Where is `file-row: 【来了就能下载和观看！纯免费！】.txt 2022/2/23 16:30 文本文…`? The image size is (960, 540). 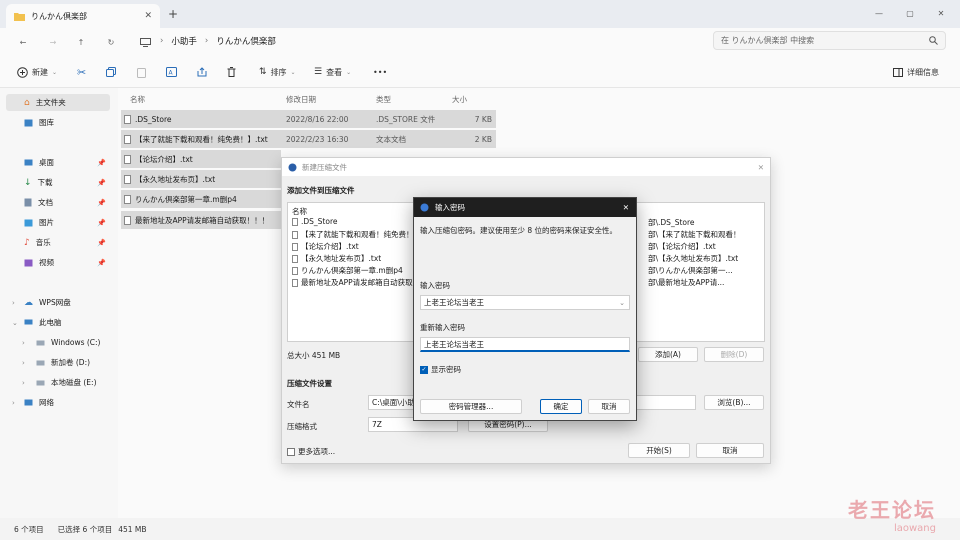
file-row: 【来了就能下载和观看！纯免费！】.txt 2022/2/23 16:30 文本文… is located at coordinates (308, 139).